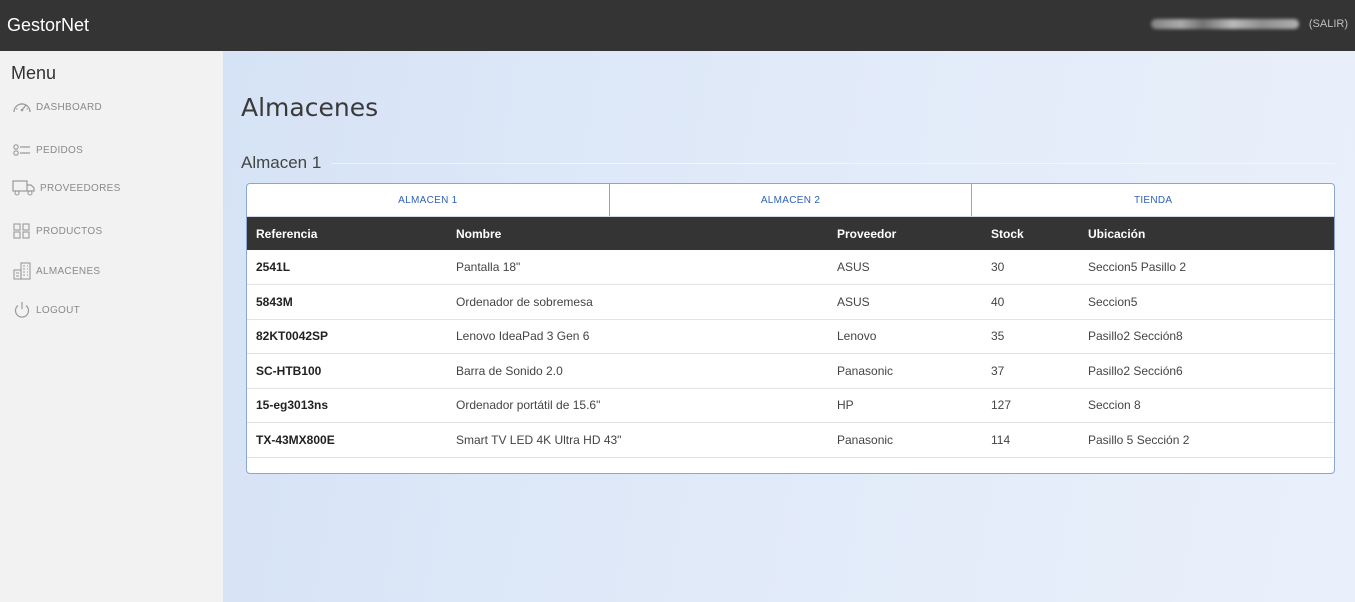 The image size is (1355, 602). What do you see at coordinates (22, 271) in the screenshot?
I see `building-icon` at bounding box center [22, 271].